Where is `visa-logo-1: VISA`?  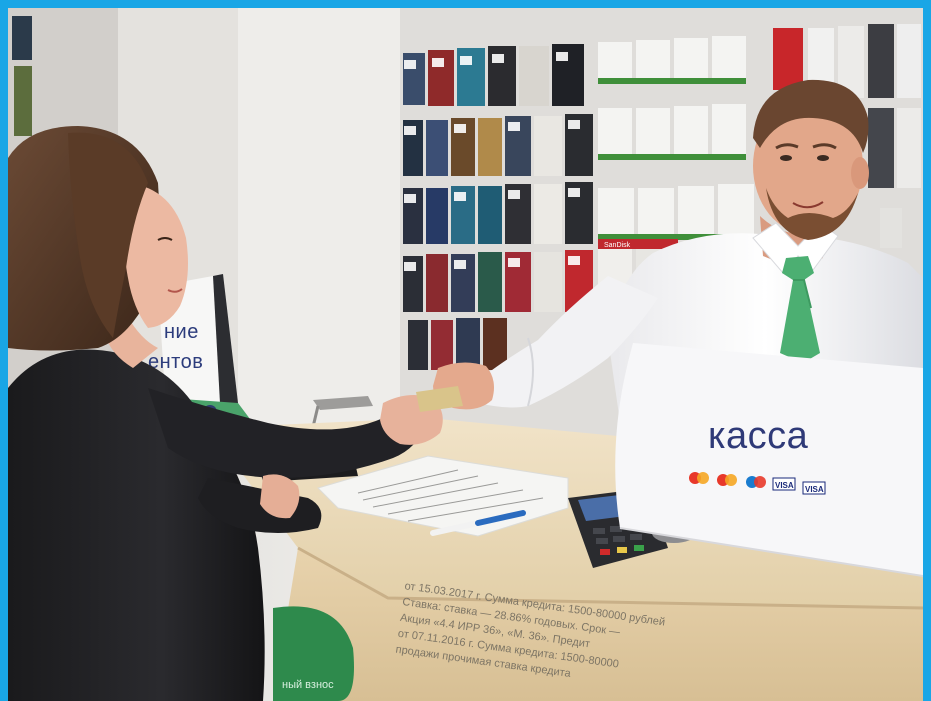
visa-logo-1: VISA is located at coordinates (784, 484).